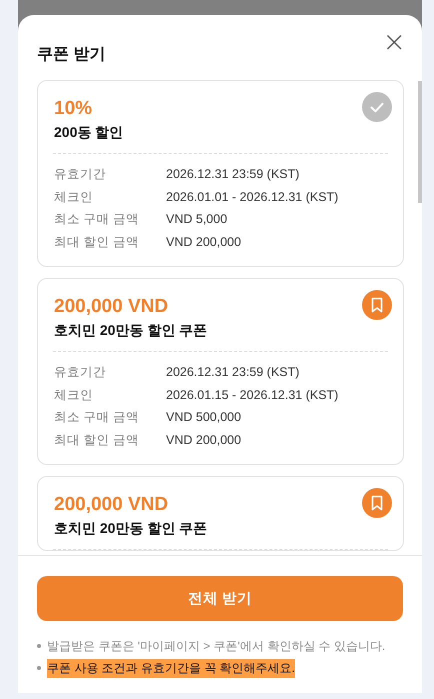 The height and width of the screenshot is (699, 434). What do you see at coordinates (377, 107) in the screenshot?
I see `check-icon` at bounding box center [377, 107].